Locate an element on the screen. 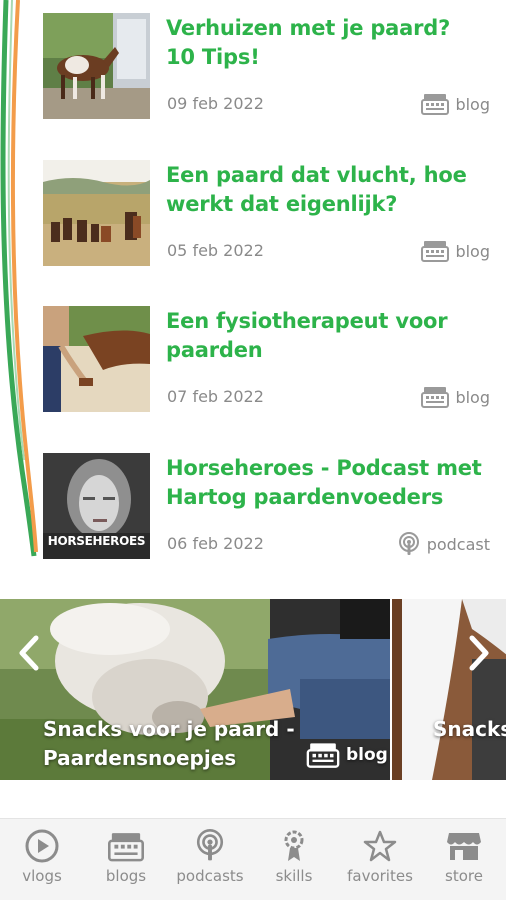 This screenshot has width=506, height=900. nav-item-skills: skills is located at coordinates (294, 859).